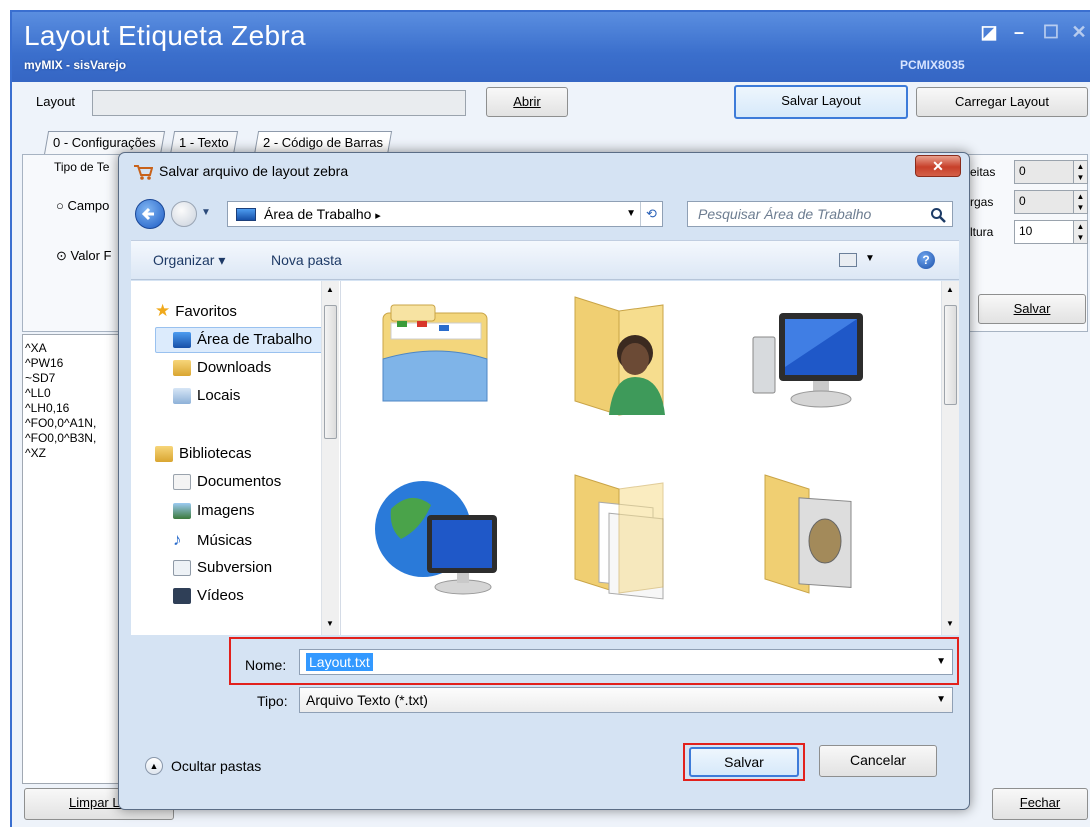 The height and width of the screenshot is (827, 1090). What do you see at coordinates (983, 172) in the screenshot?
I see `right-label-1: eitas` at bounding box center [983, 172].